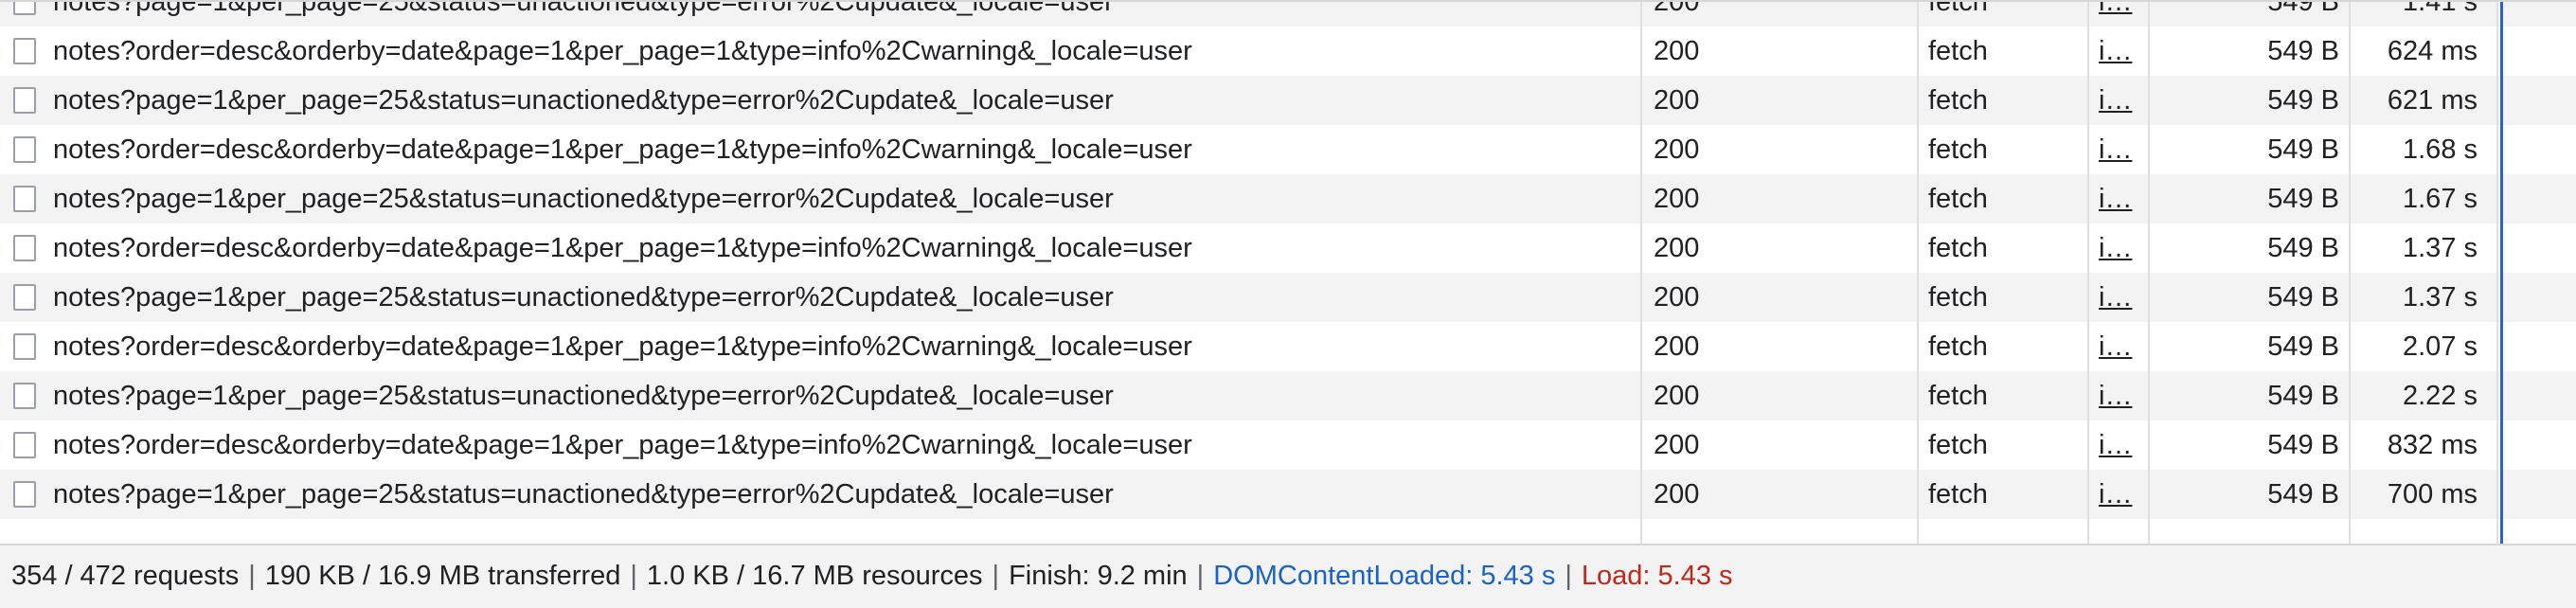 This screenshot has width=2576, height=608. I want to click on request-time: 2.22 s, so click(2440, 396).